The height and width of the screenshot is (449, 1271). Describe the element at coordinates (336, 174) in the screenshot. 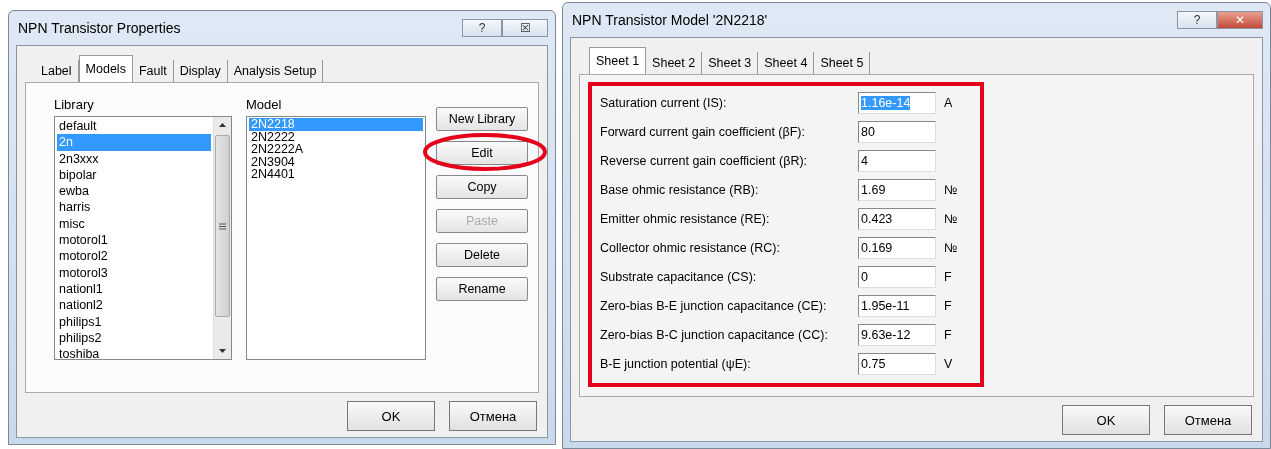

I see `list-item: 2N4401` at that location.